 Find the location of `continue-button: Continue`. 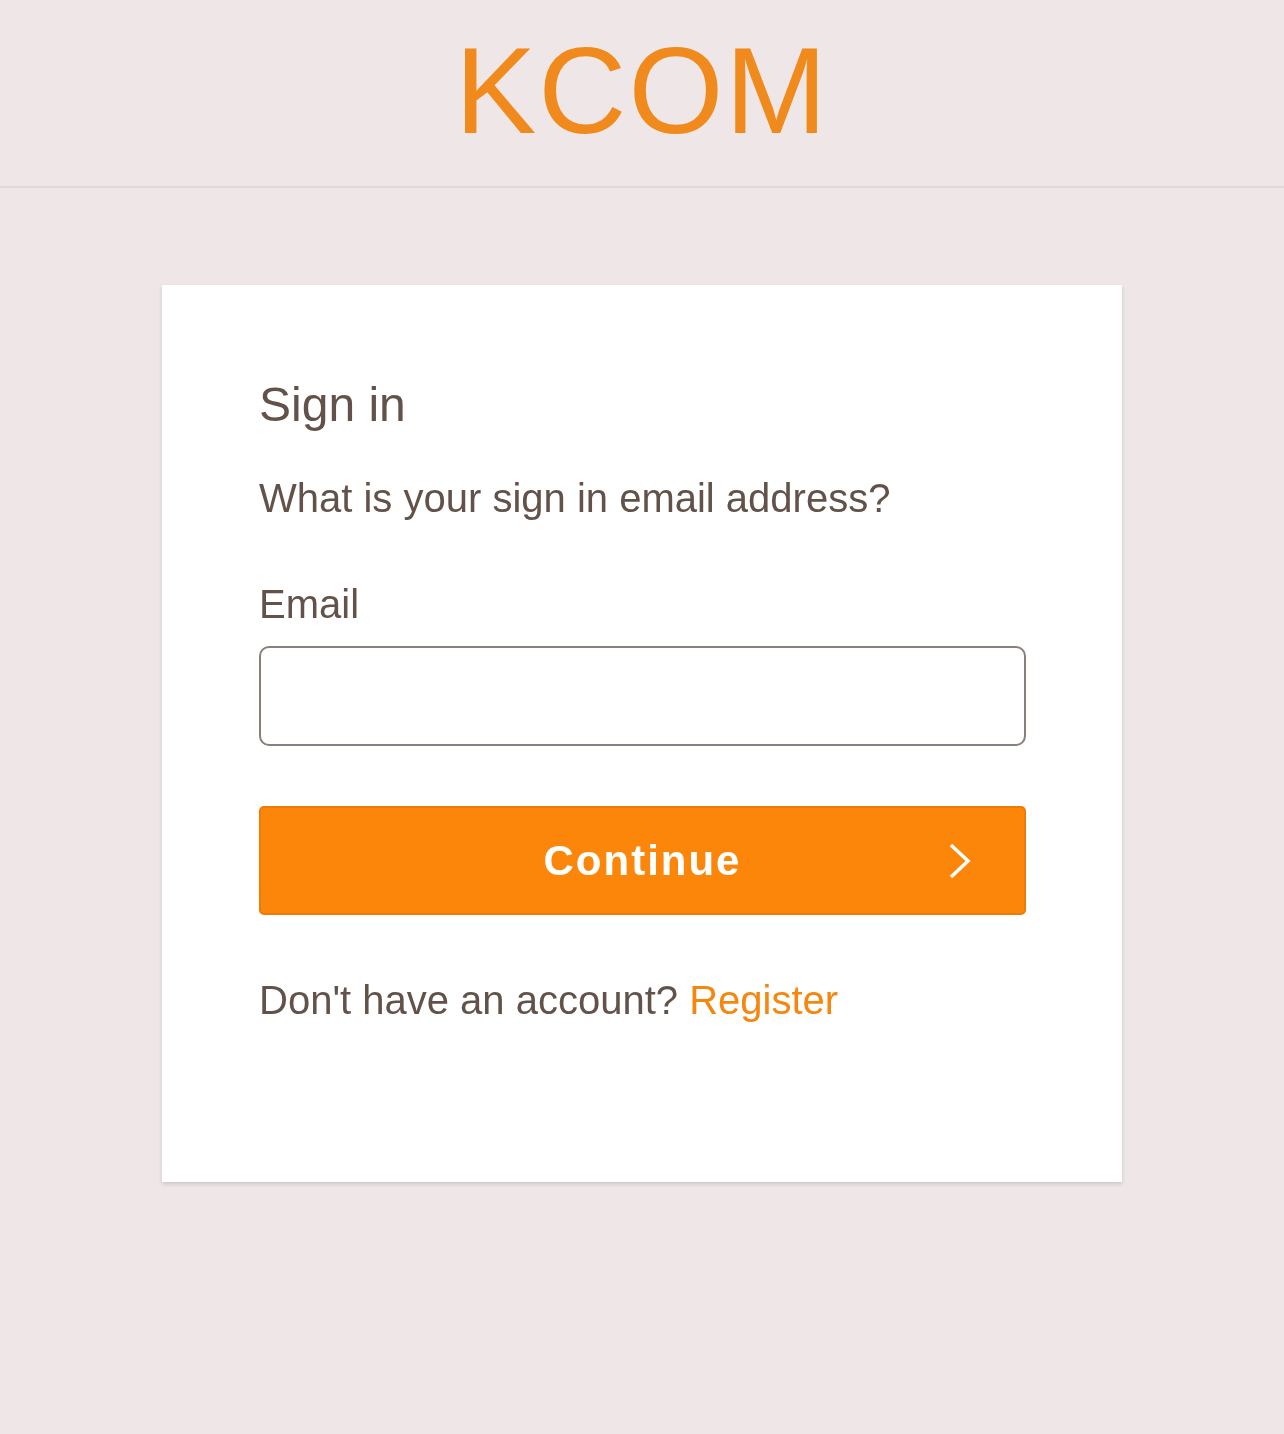

continue-button: Continue is located at coordinates (642, 860).